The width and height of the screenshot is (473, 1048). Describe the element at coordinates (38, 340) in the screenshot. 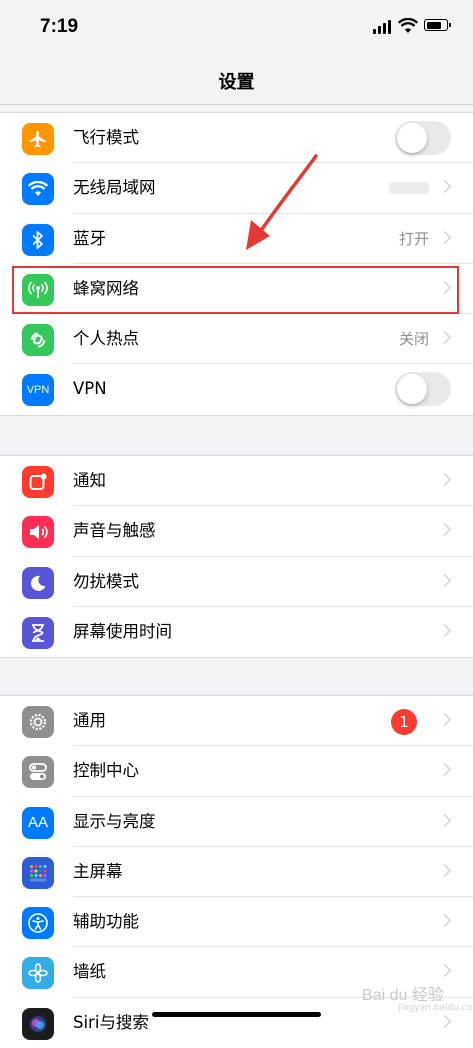

I see `hotspot-icon` at that location.